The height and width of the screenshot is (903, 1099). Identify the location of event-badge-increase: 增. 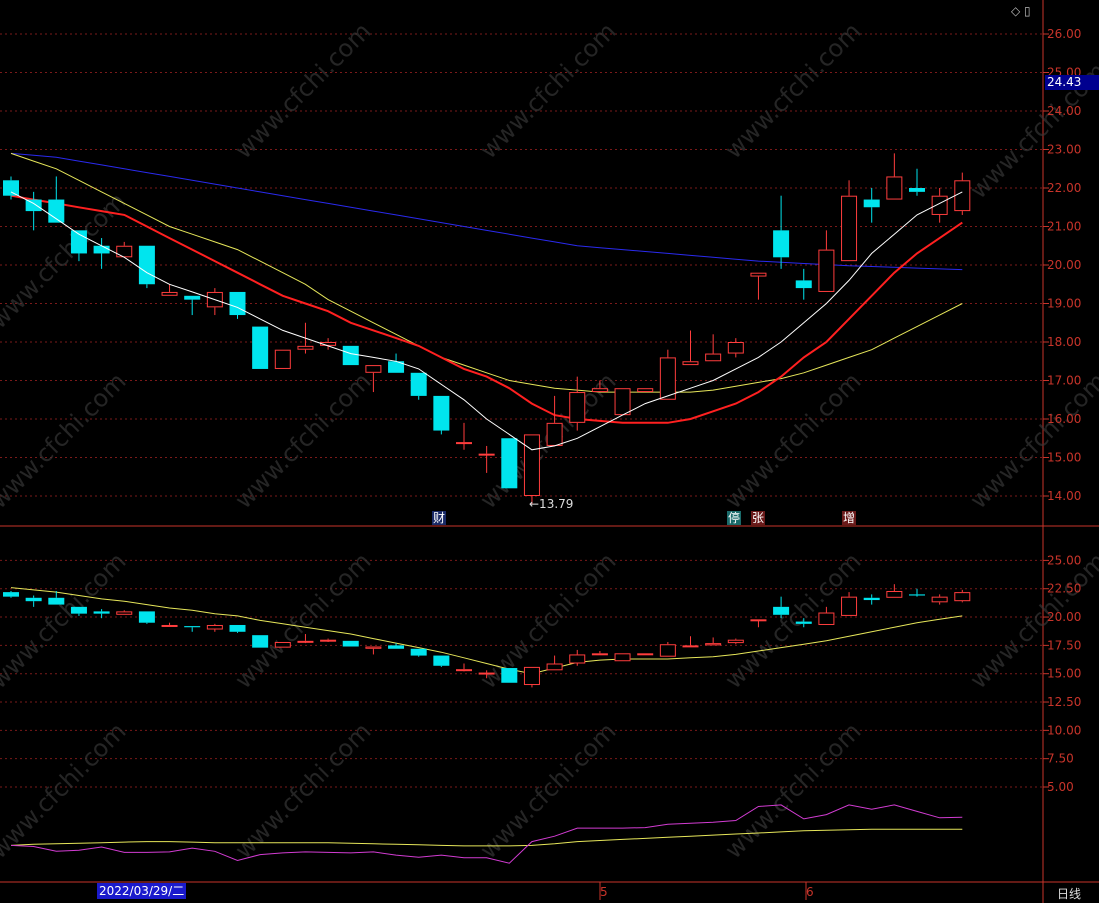
(849, 518).